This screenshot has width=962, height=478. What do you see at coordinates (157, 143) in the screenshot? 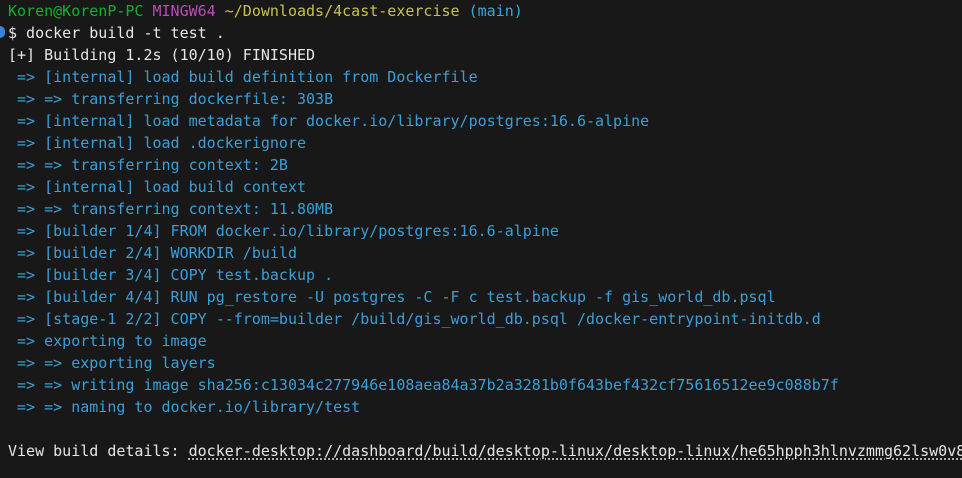
I see `build-step: => [internal] load .dockerignore` at bounding box center [157, 143].